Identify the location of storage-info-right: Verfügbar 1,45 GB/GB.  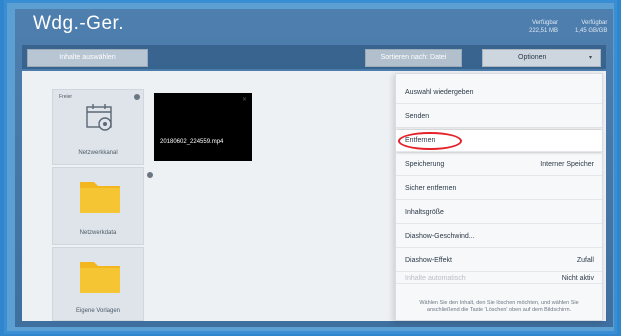
(591, 27).